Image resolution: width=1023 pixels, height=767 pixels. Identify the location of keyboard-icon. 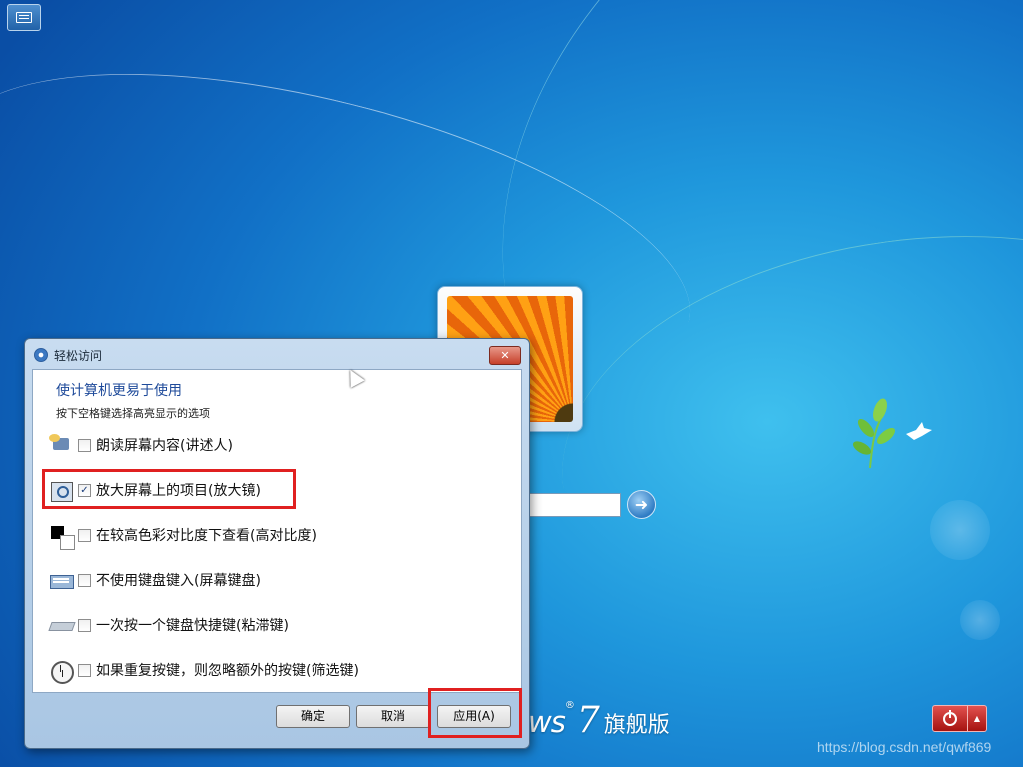
(24, 17).